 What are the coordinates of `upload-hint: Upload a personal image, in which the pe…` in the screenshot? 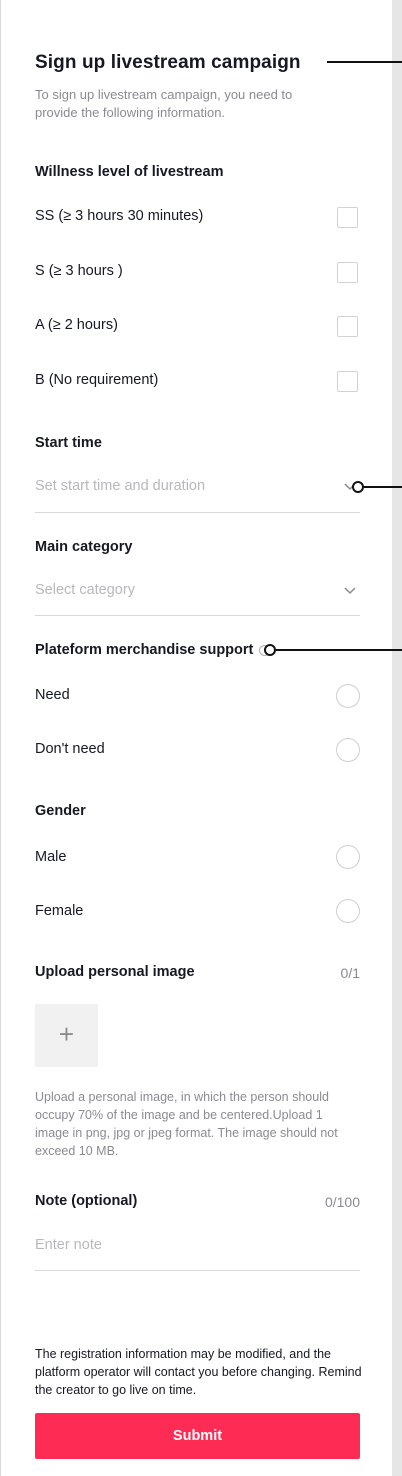 It's located at (186, 1124).